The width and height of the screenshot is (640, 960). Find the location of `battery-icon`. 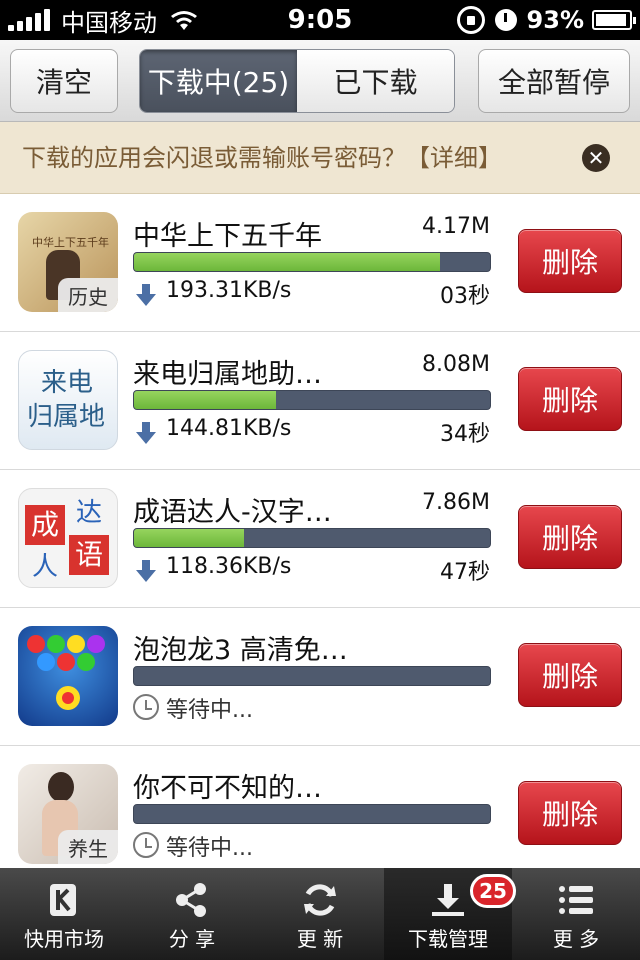

battery-icon is located at coordinates (614, 20).